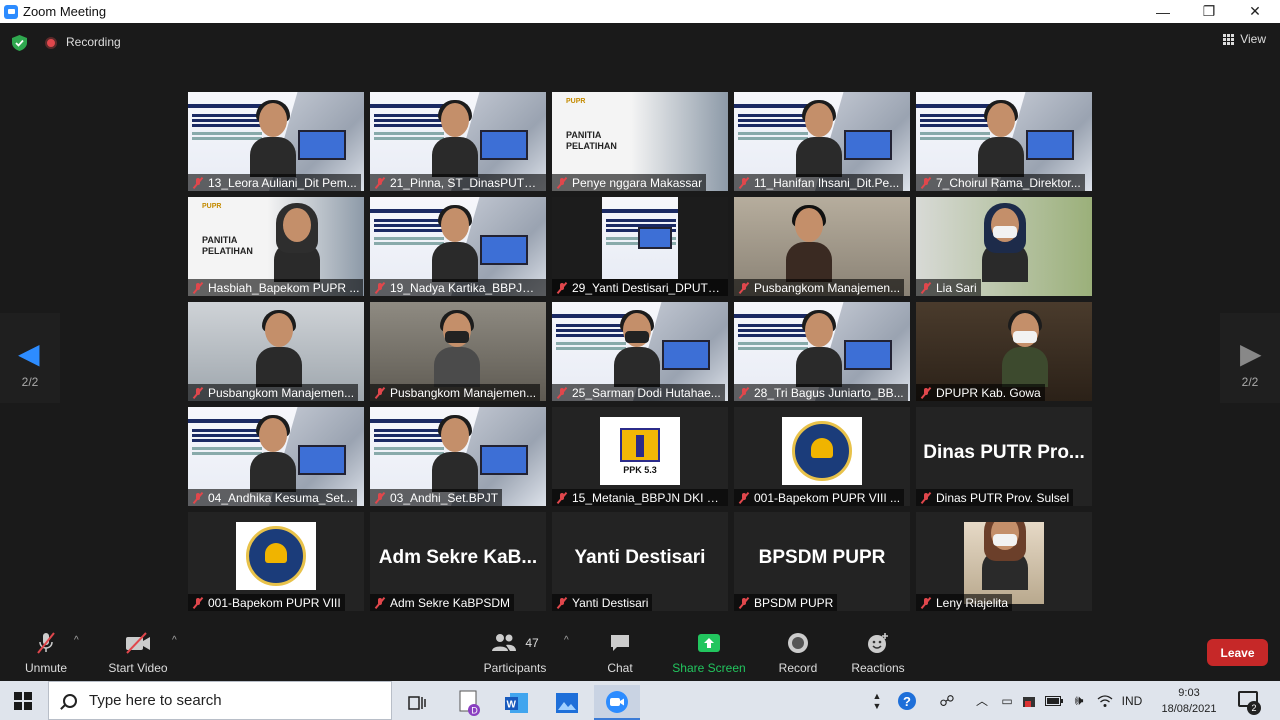 The width and height of the screenshot is (1280, 720). What do you see at coordinates (417, 702) in the screenshot?
I see `task-view-icon` at bounding box center [417, 702].